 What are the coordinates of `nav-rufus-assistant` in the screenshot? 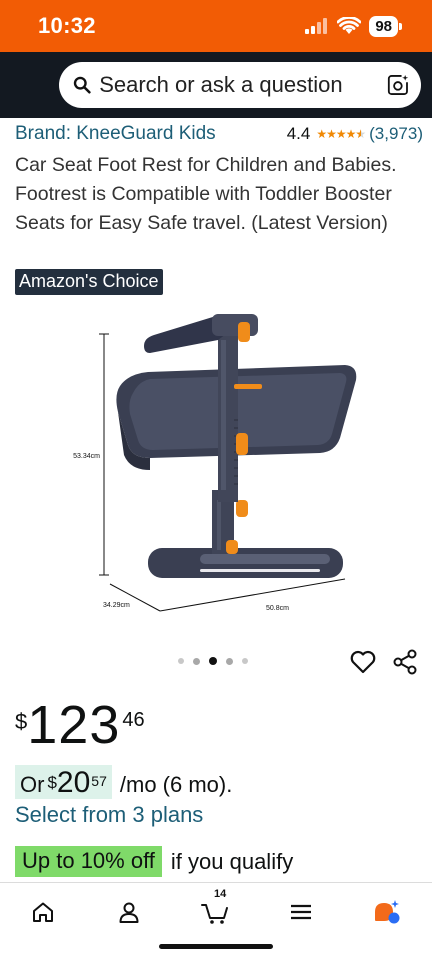 It's located at (386, 912).